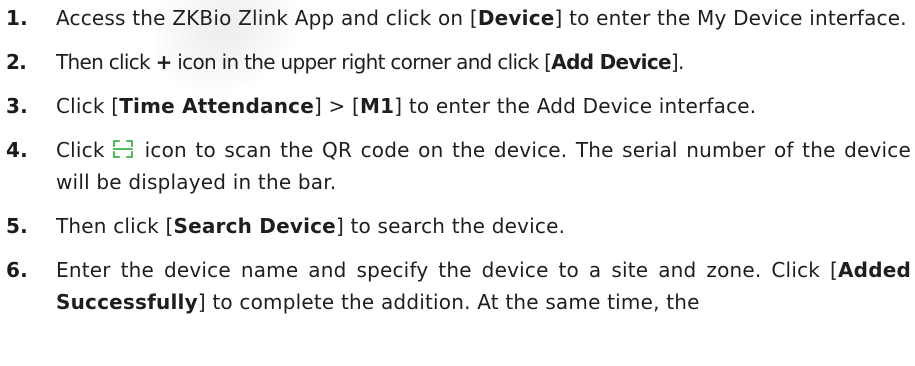  Describe the element at coordinates (677, 62) in the screenshot. I see `text-run: ].` at that location.